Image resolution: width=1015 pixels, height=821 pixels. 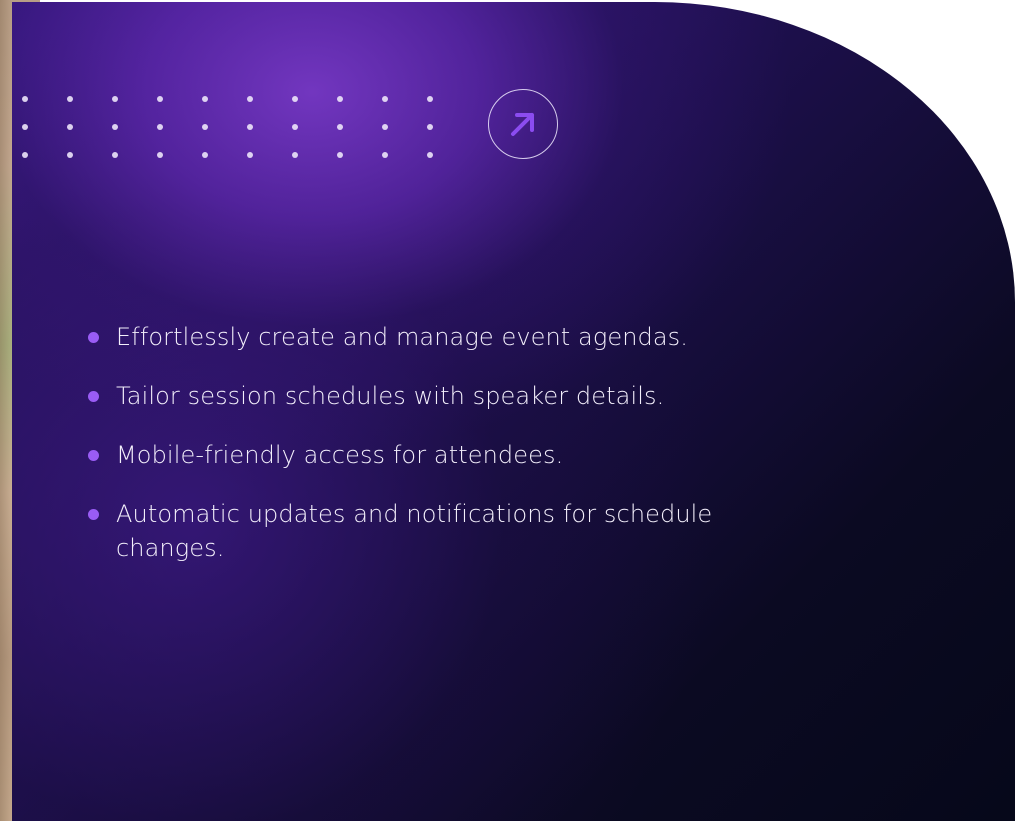 I want to click on arrow-up-right-icon, so click(x=522, y=124).